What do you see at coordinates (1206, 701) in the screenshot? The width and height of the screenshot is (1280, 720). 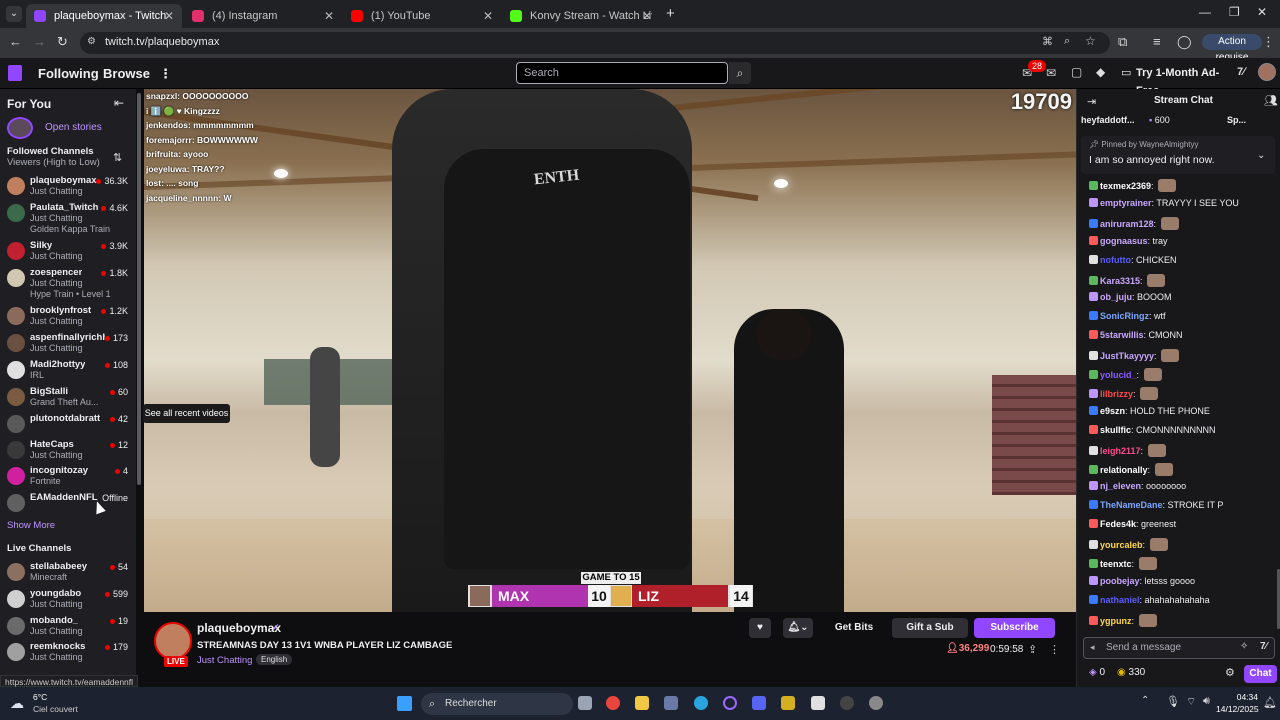 I see `volume-icon: 🔊︎` at bounding box center [1206, 701].